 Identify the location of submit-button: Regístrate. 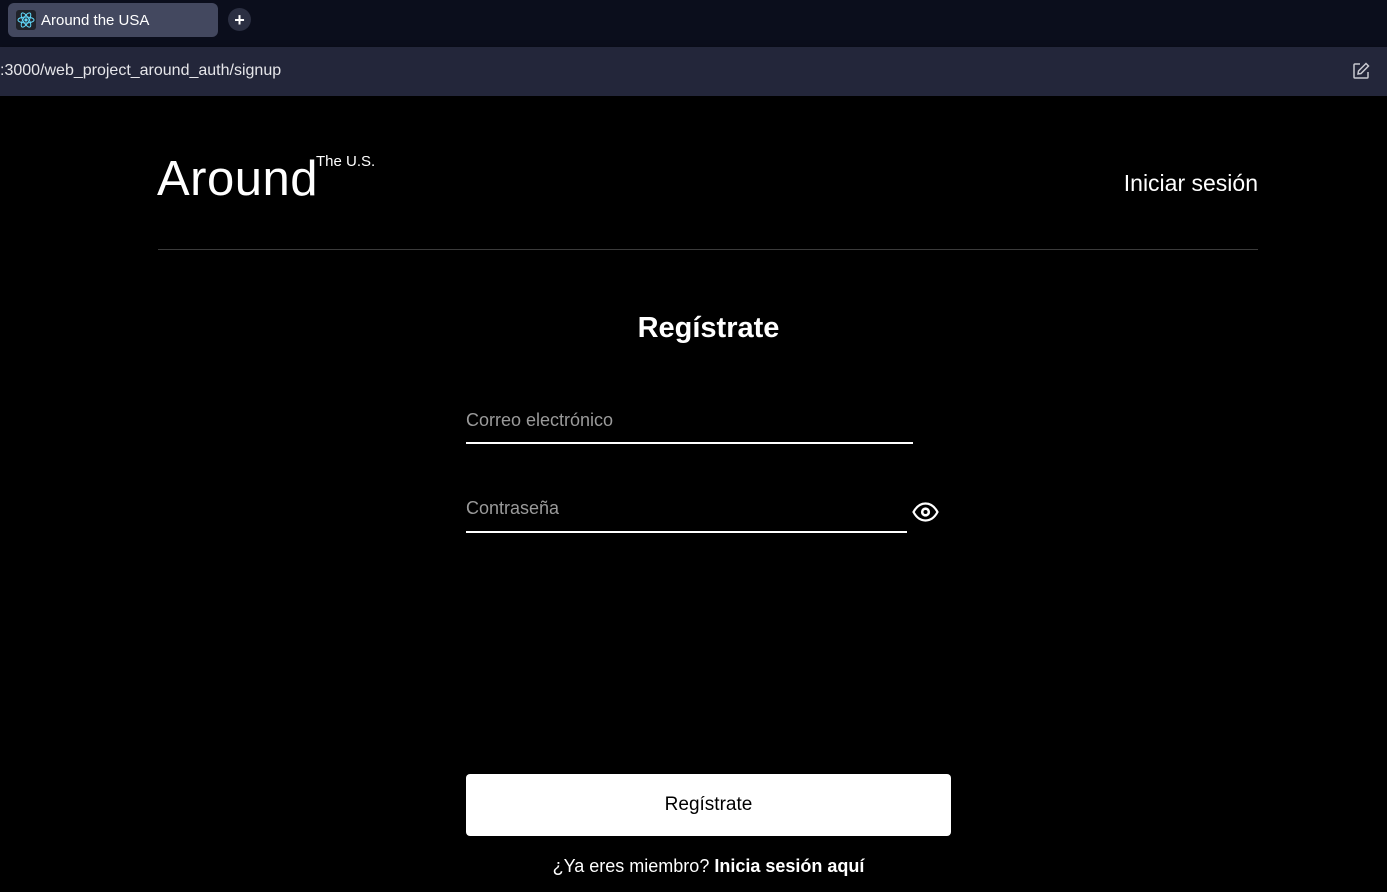
(708, 805).